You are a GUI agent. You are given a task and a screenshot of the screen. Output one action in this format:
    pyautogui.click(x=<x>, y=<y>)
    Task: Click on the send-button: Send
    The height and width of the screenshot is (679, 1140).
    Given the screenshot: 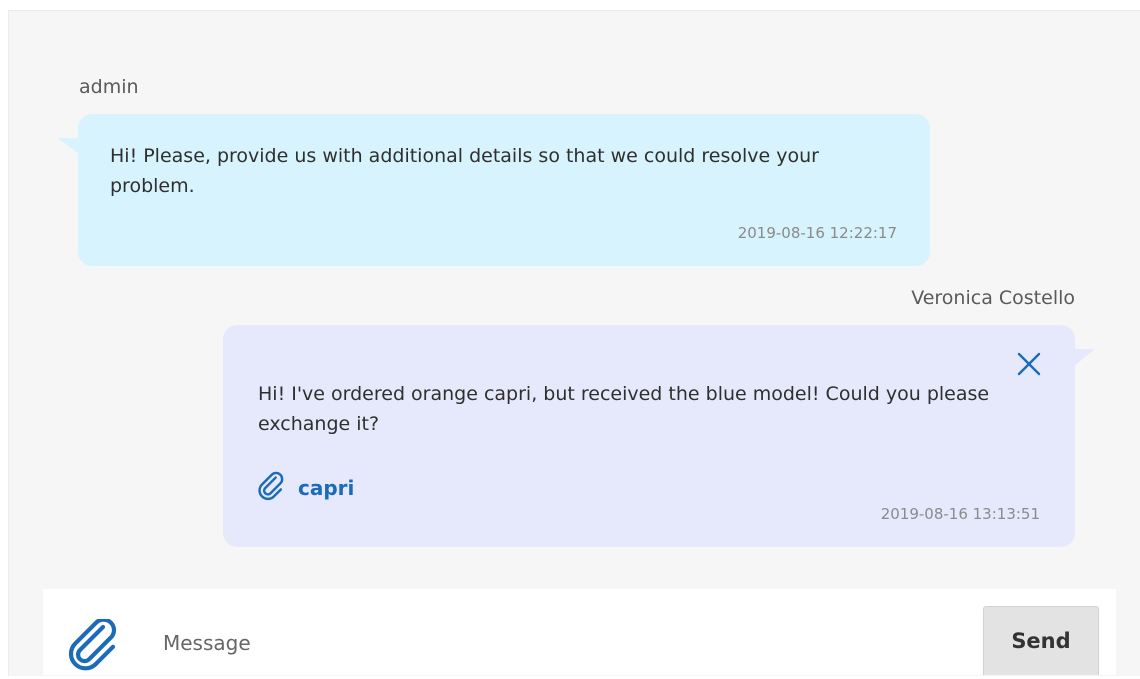 What is the action you would take?
    pyautogui.click(x=1041, y=640)
    